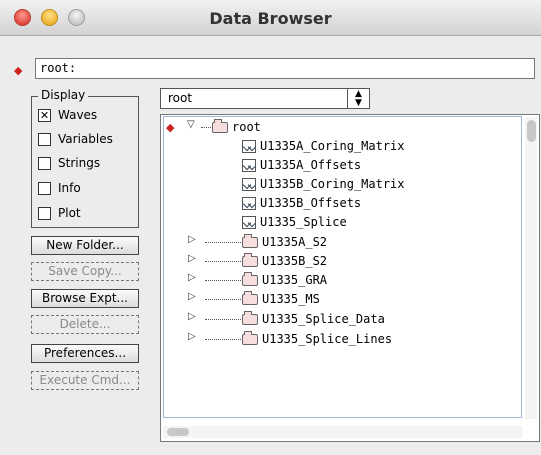  What do you see at coordinates (285, 68) in the screenshot?
I see `current-path-field: root:` at bounding box center [285, 68].